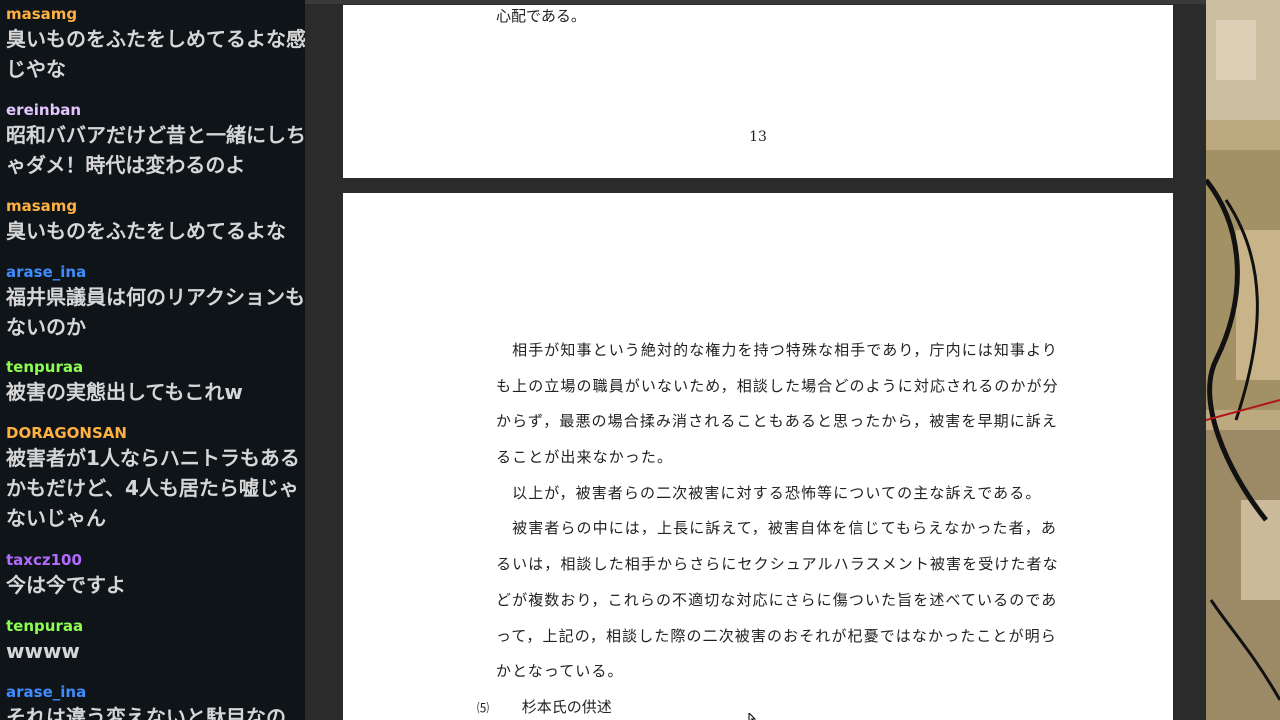  I want to click on text-line: ることが出来なかった。, so click(585, 457).